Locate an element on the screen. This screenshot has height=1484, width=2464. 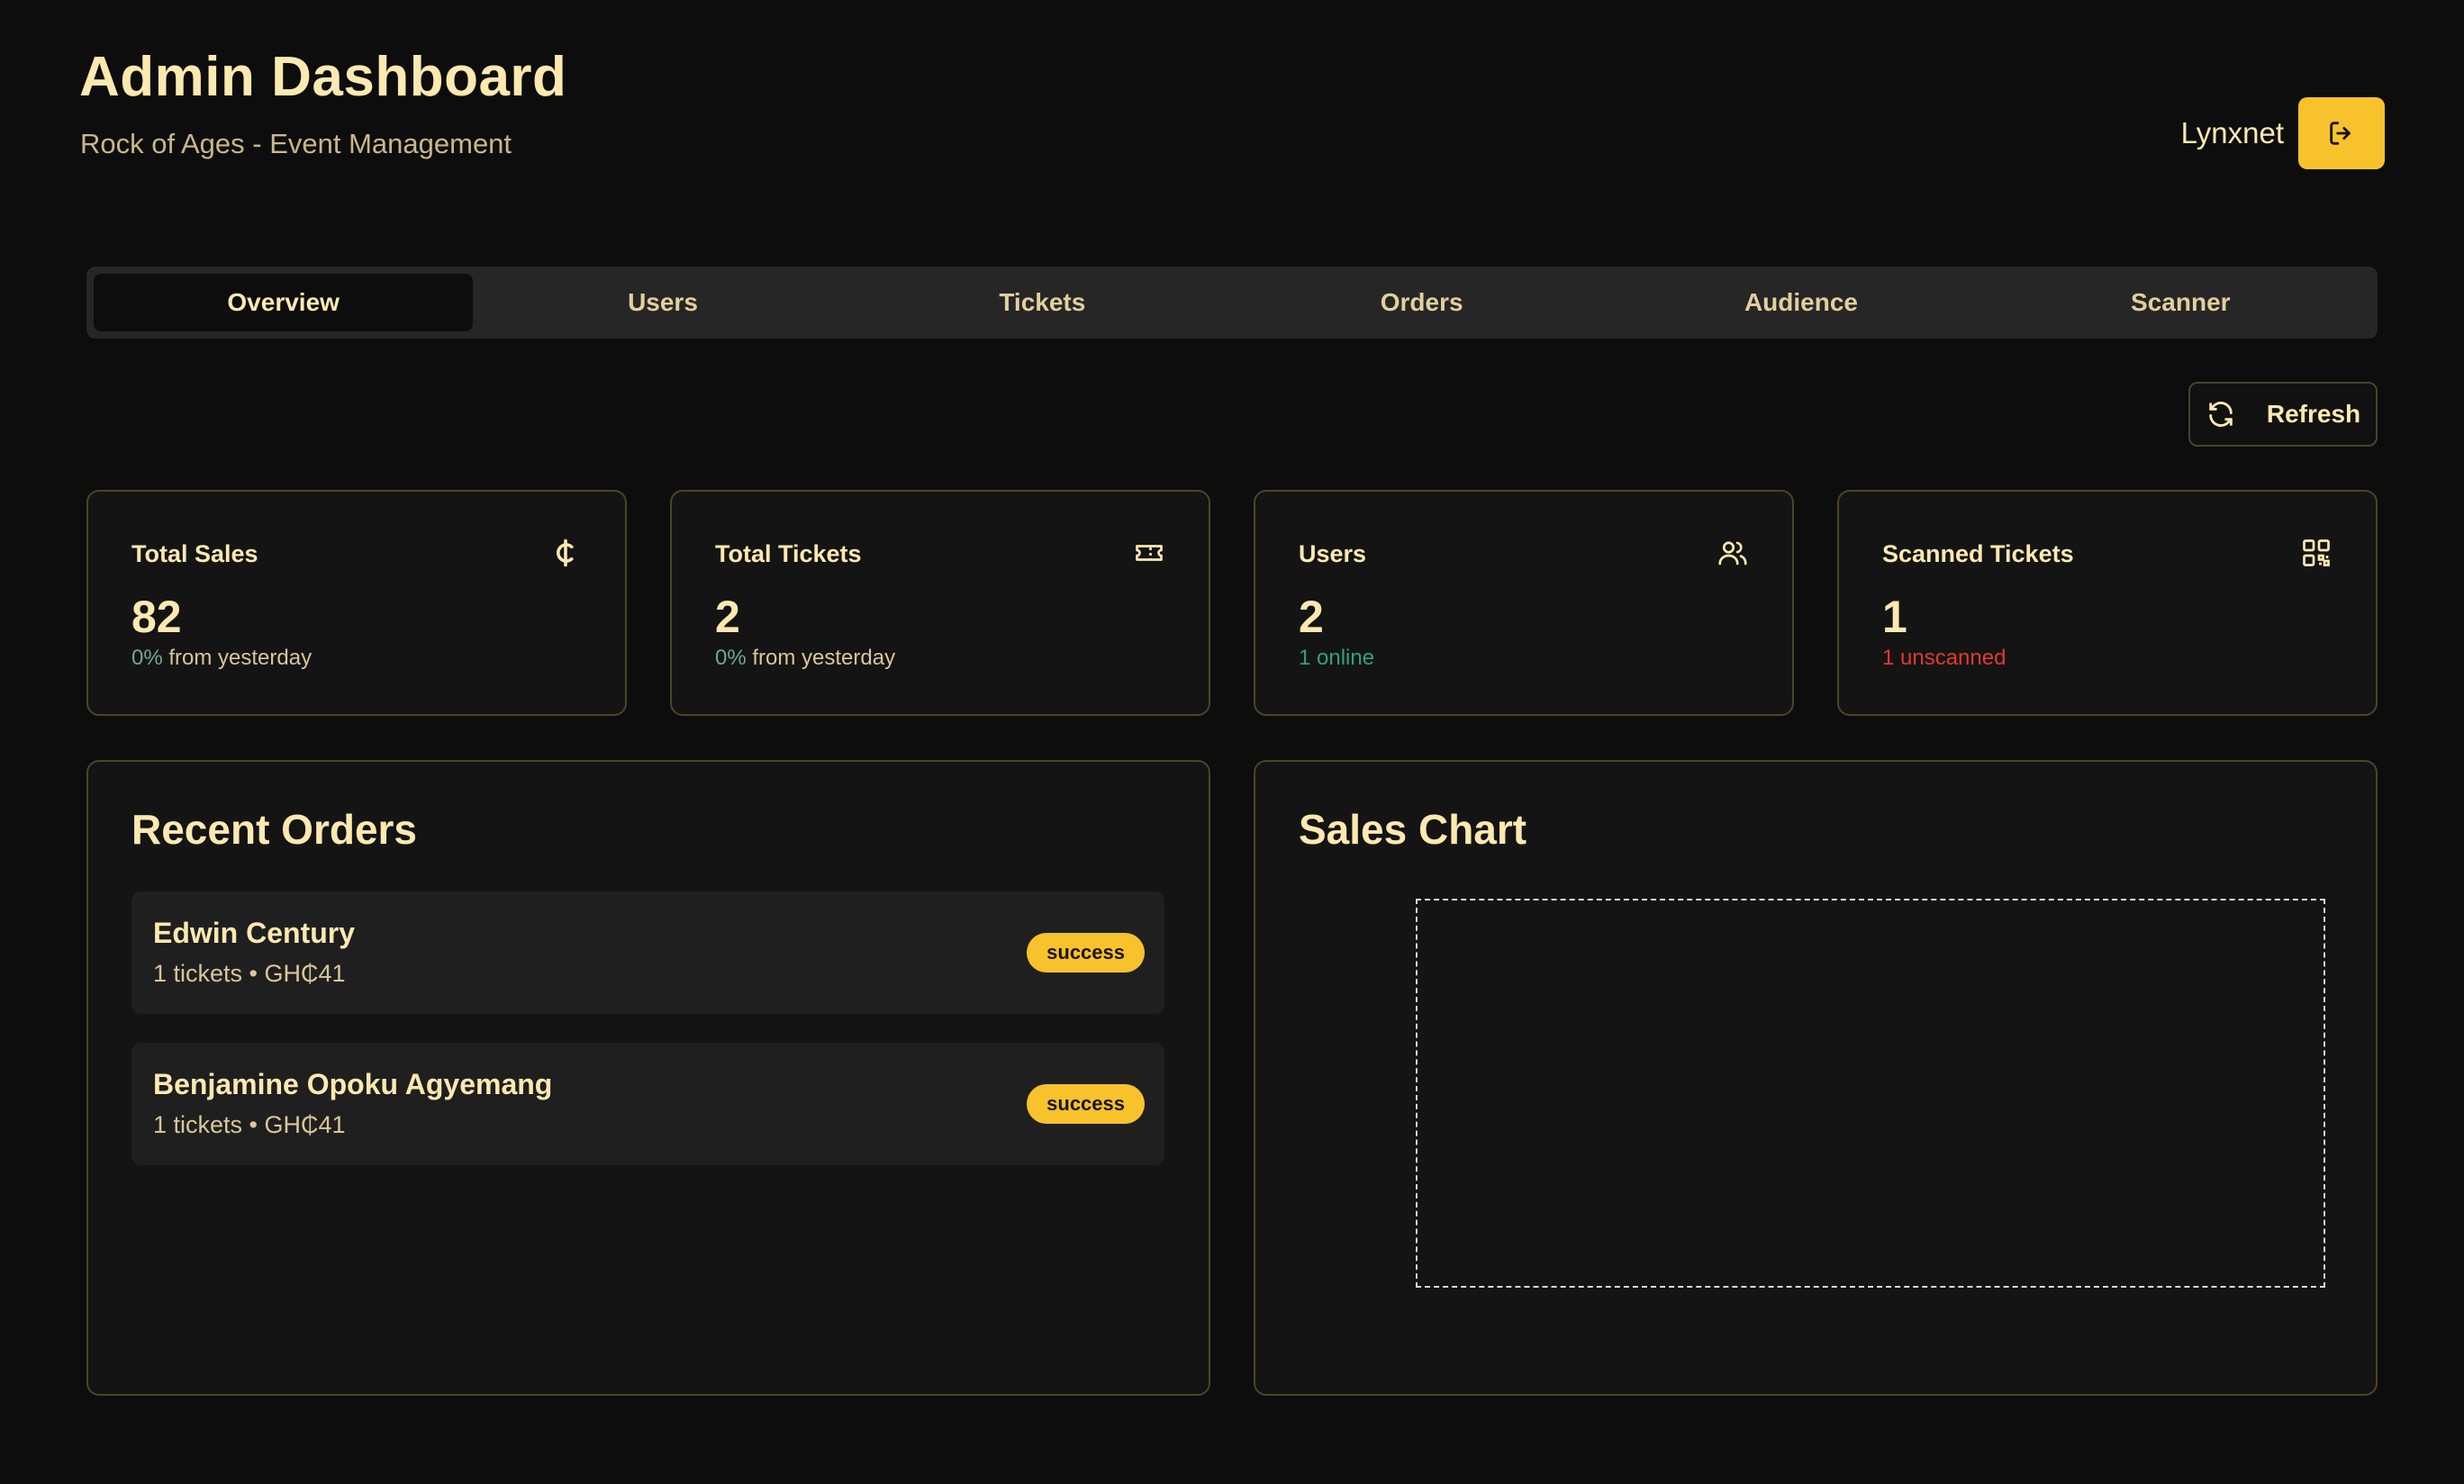
stat-card-scanned-tickets: Scanned Tickets 1 1 unscanned is located at coordinates (2107, 603).